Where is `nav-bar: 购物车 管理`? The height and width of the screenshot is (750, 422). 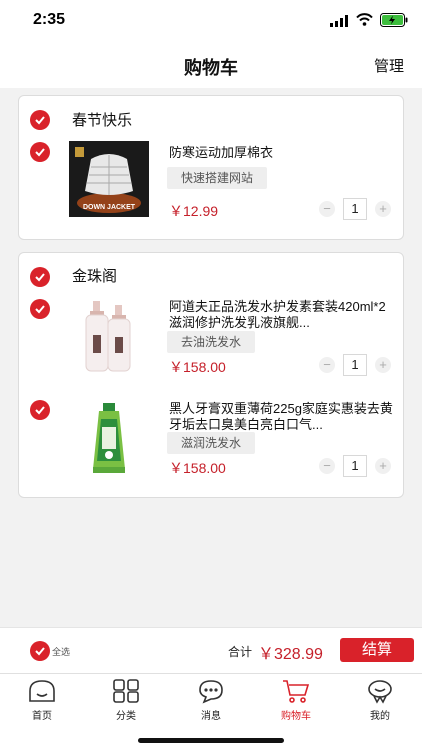
nav-bar: 购物车 管理 is located at coordinates (211, 66).